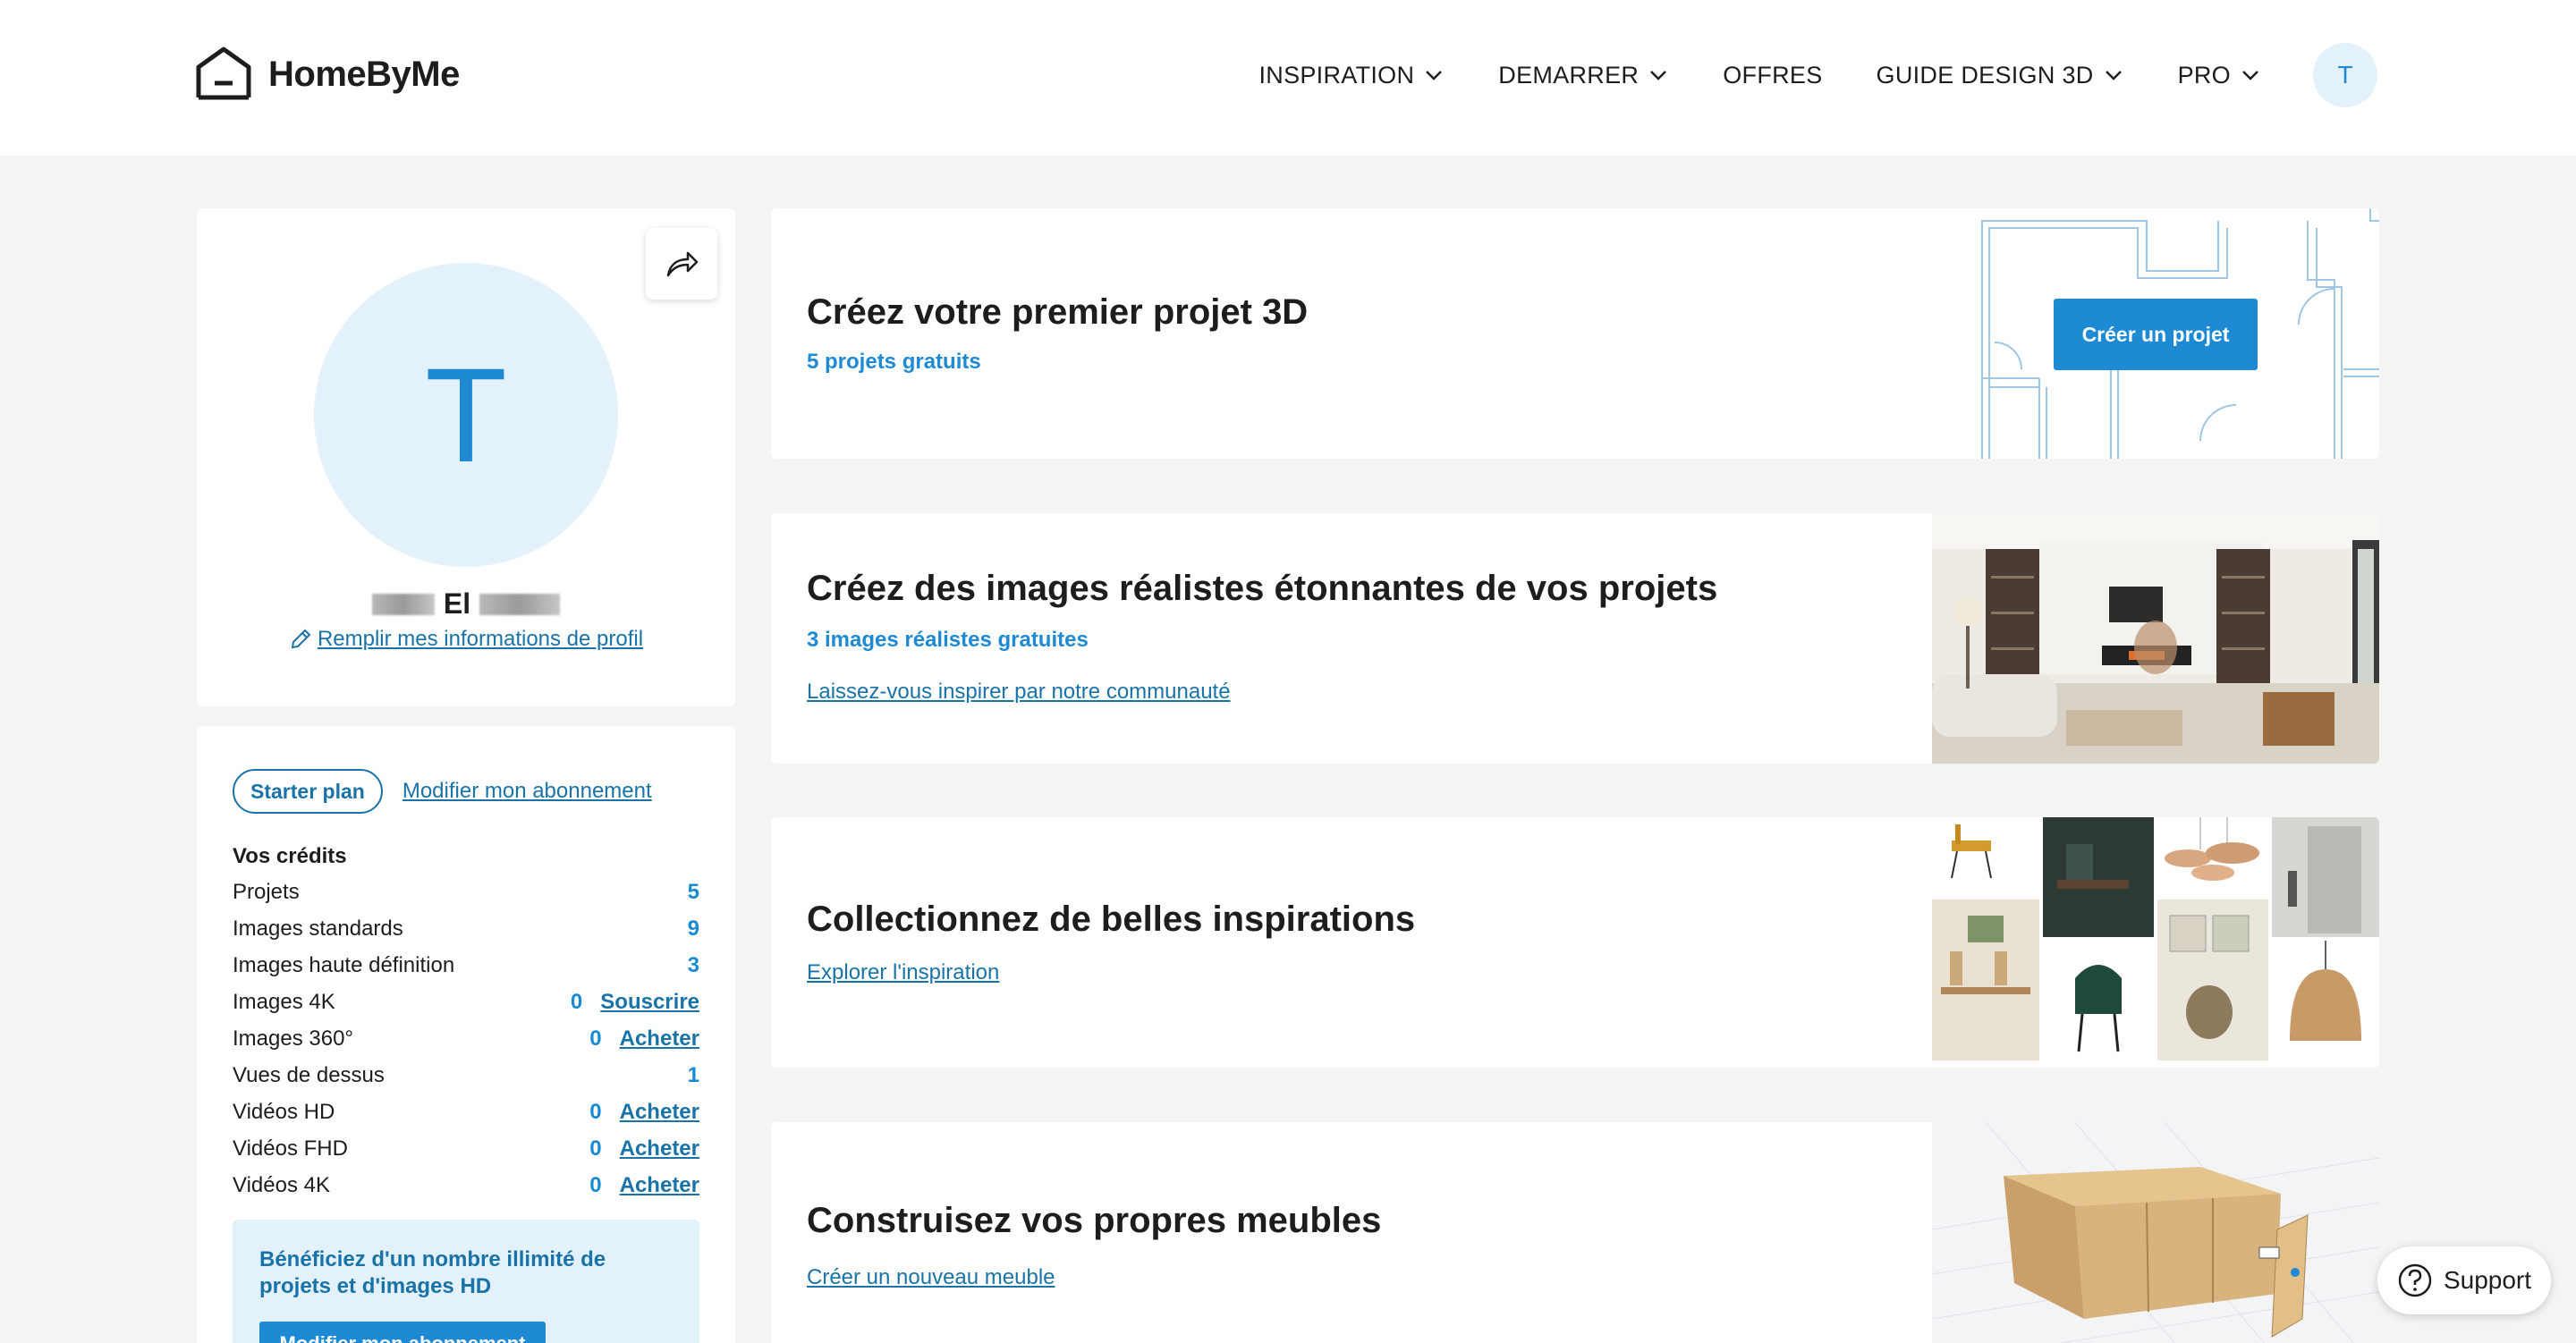 This screenshot has height=1343, width=2576. I want to click on subscribe-link: Souscrire, so click(649, 1003).